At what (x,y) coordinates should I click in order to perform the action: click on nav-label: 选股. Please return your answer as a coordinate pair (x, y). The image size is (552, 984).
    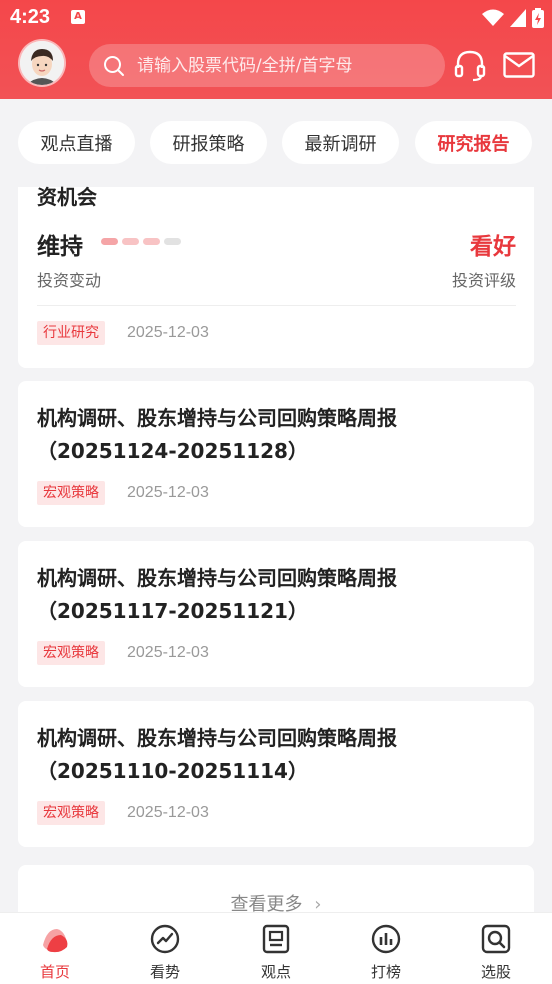
    Looking at the image, I should click on (495, 972).